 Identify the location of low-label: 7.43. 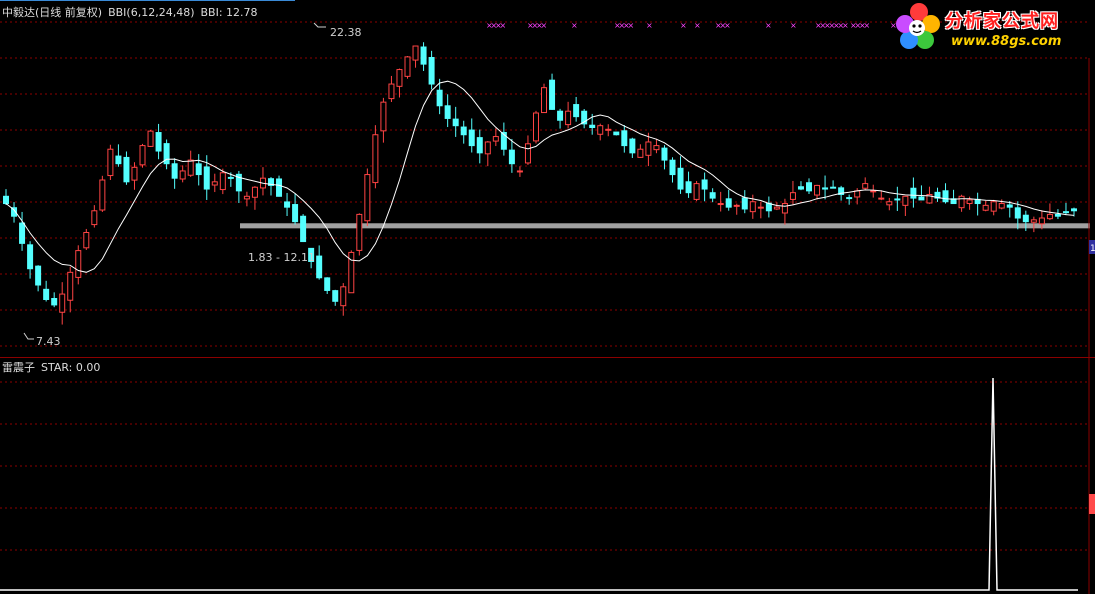
(48, 341).